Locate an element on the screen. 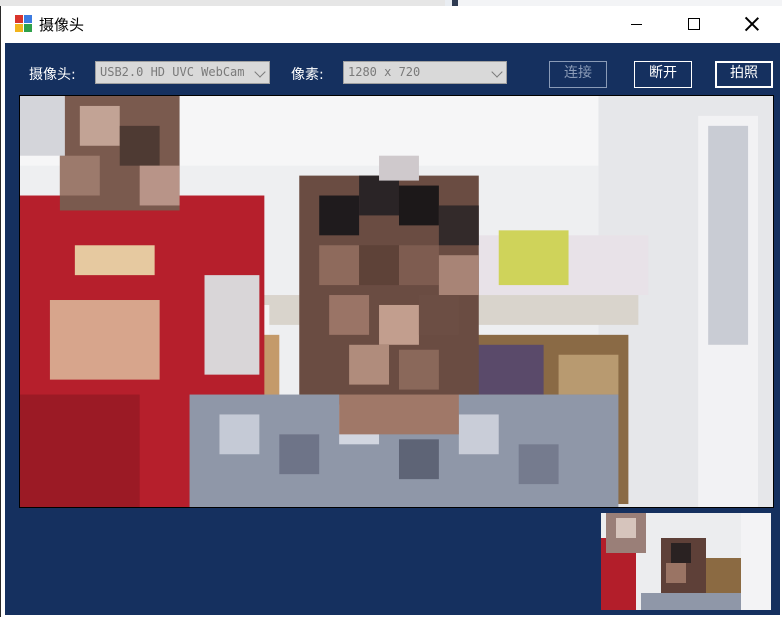 This screenshot has width=782, height=617. window-title: 摄像头 is located at coordinates (62, 25).